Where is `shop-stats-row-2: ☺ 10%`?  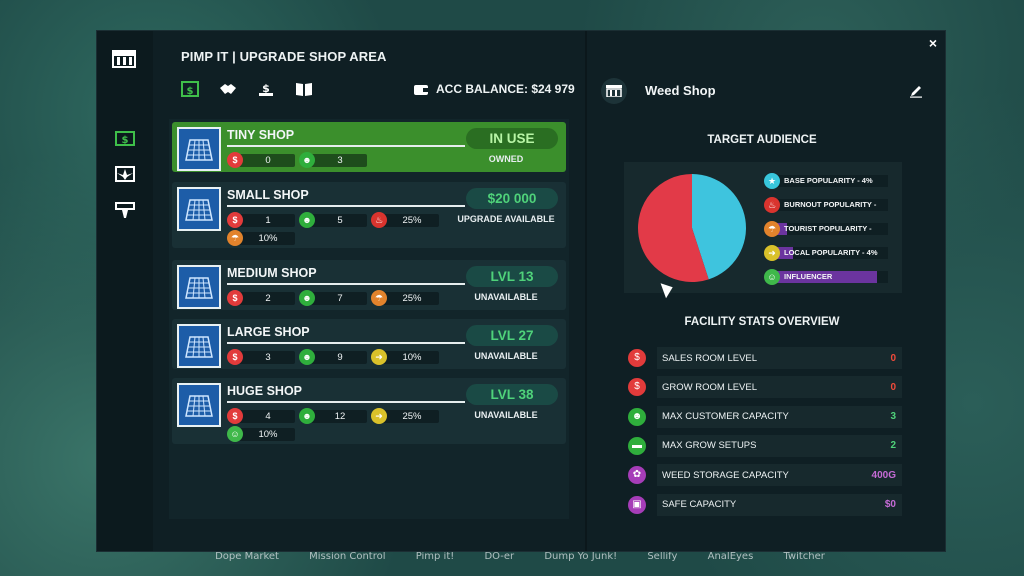 shop-stats-row-2: ☺ 10% is located at coordinates (261, 434).